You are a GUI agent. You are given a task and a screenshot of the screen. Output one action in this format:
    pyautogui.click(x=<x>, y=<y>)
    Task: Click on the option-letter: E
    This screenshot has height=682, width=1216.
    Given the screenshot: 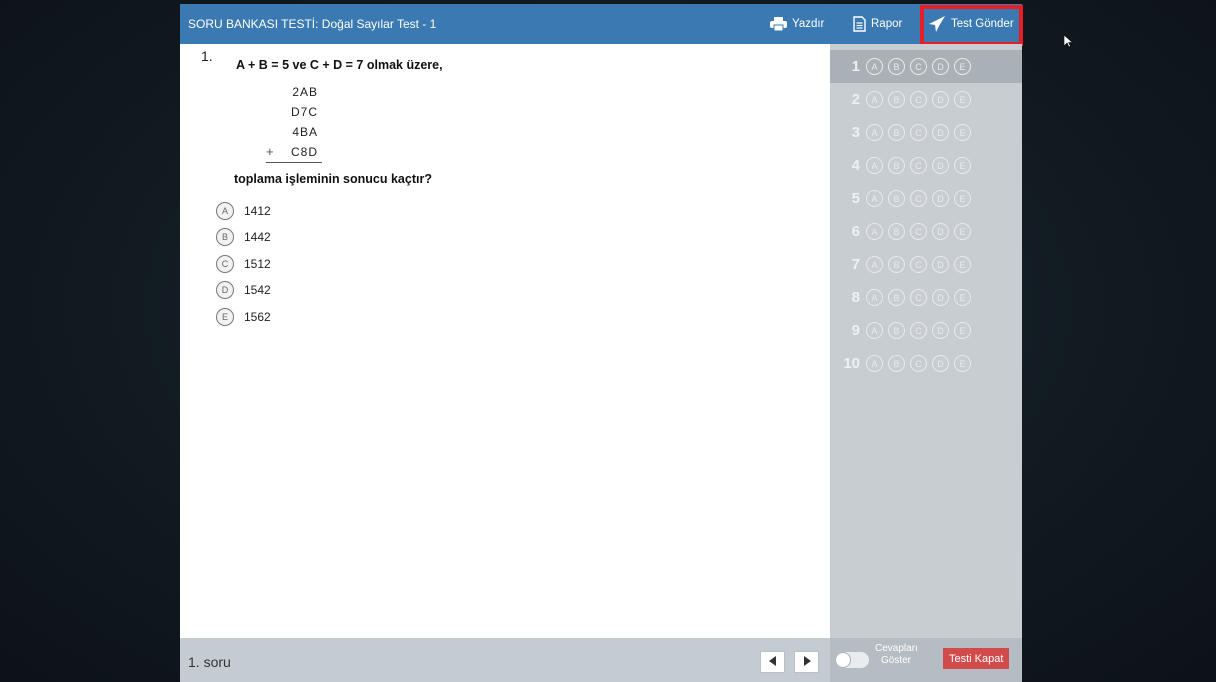 What is the action you would take?
    pyautogui.click(x=225, y=317)
    